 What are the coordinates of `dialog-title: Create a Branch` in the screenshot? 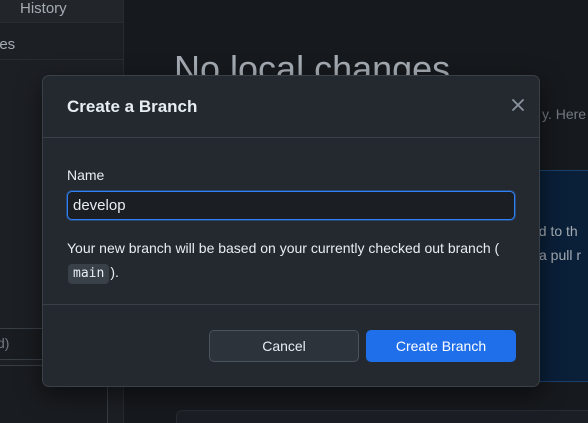 It's located at (132, 106).